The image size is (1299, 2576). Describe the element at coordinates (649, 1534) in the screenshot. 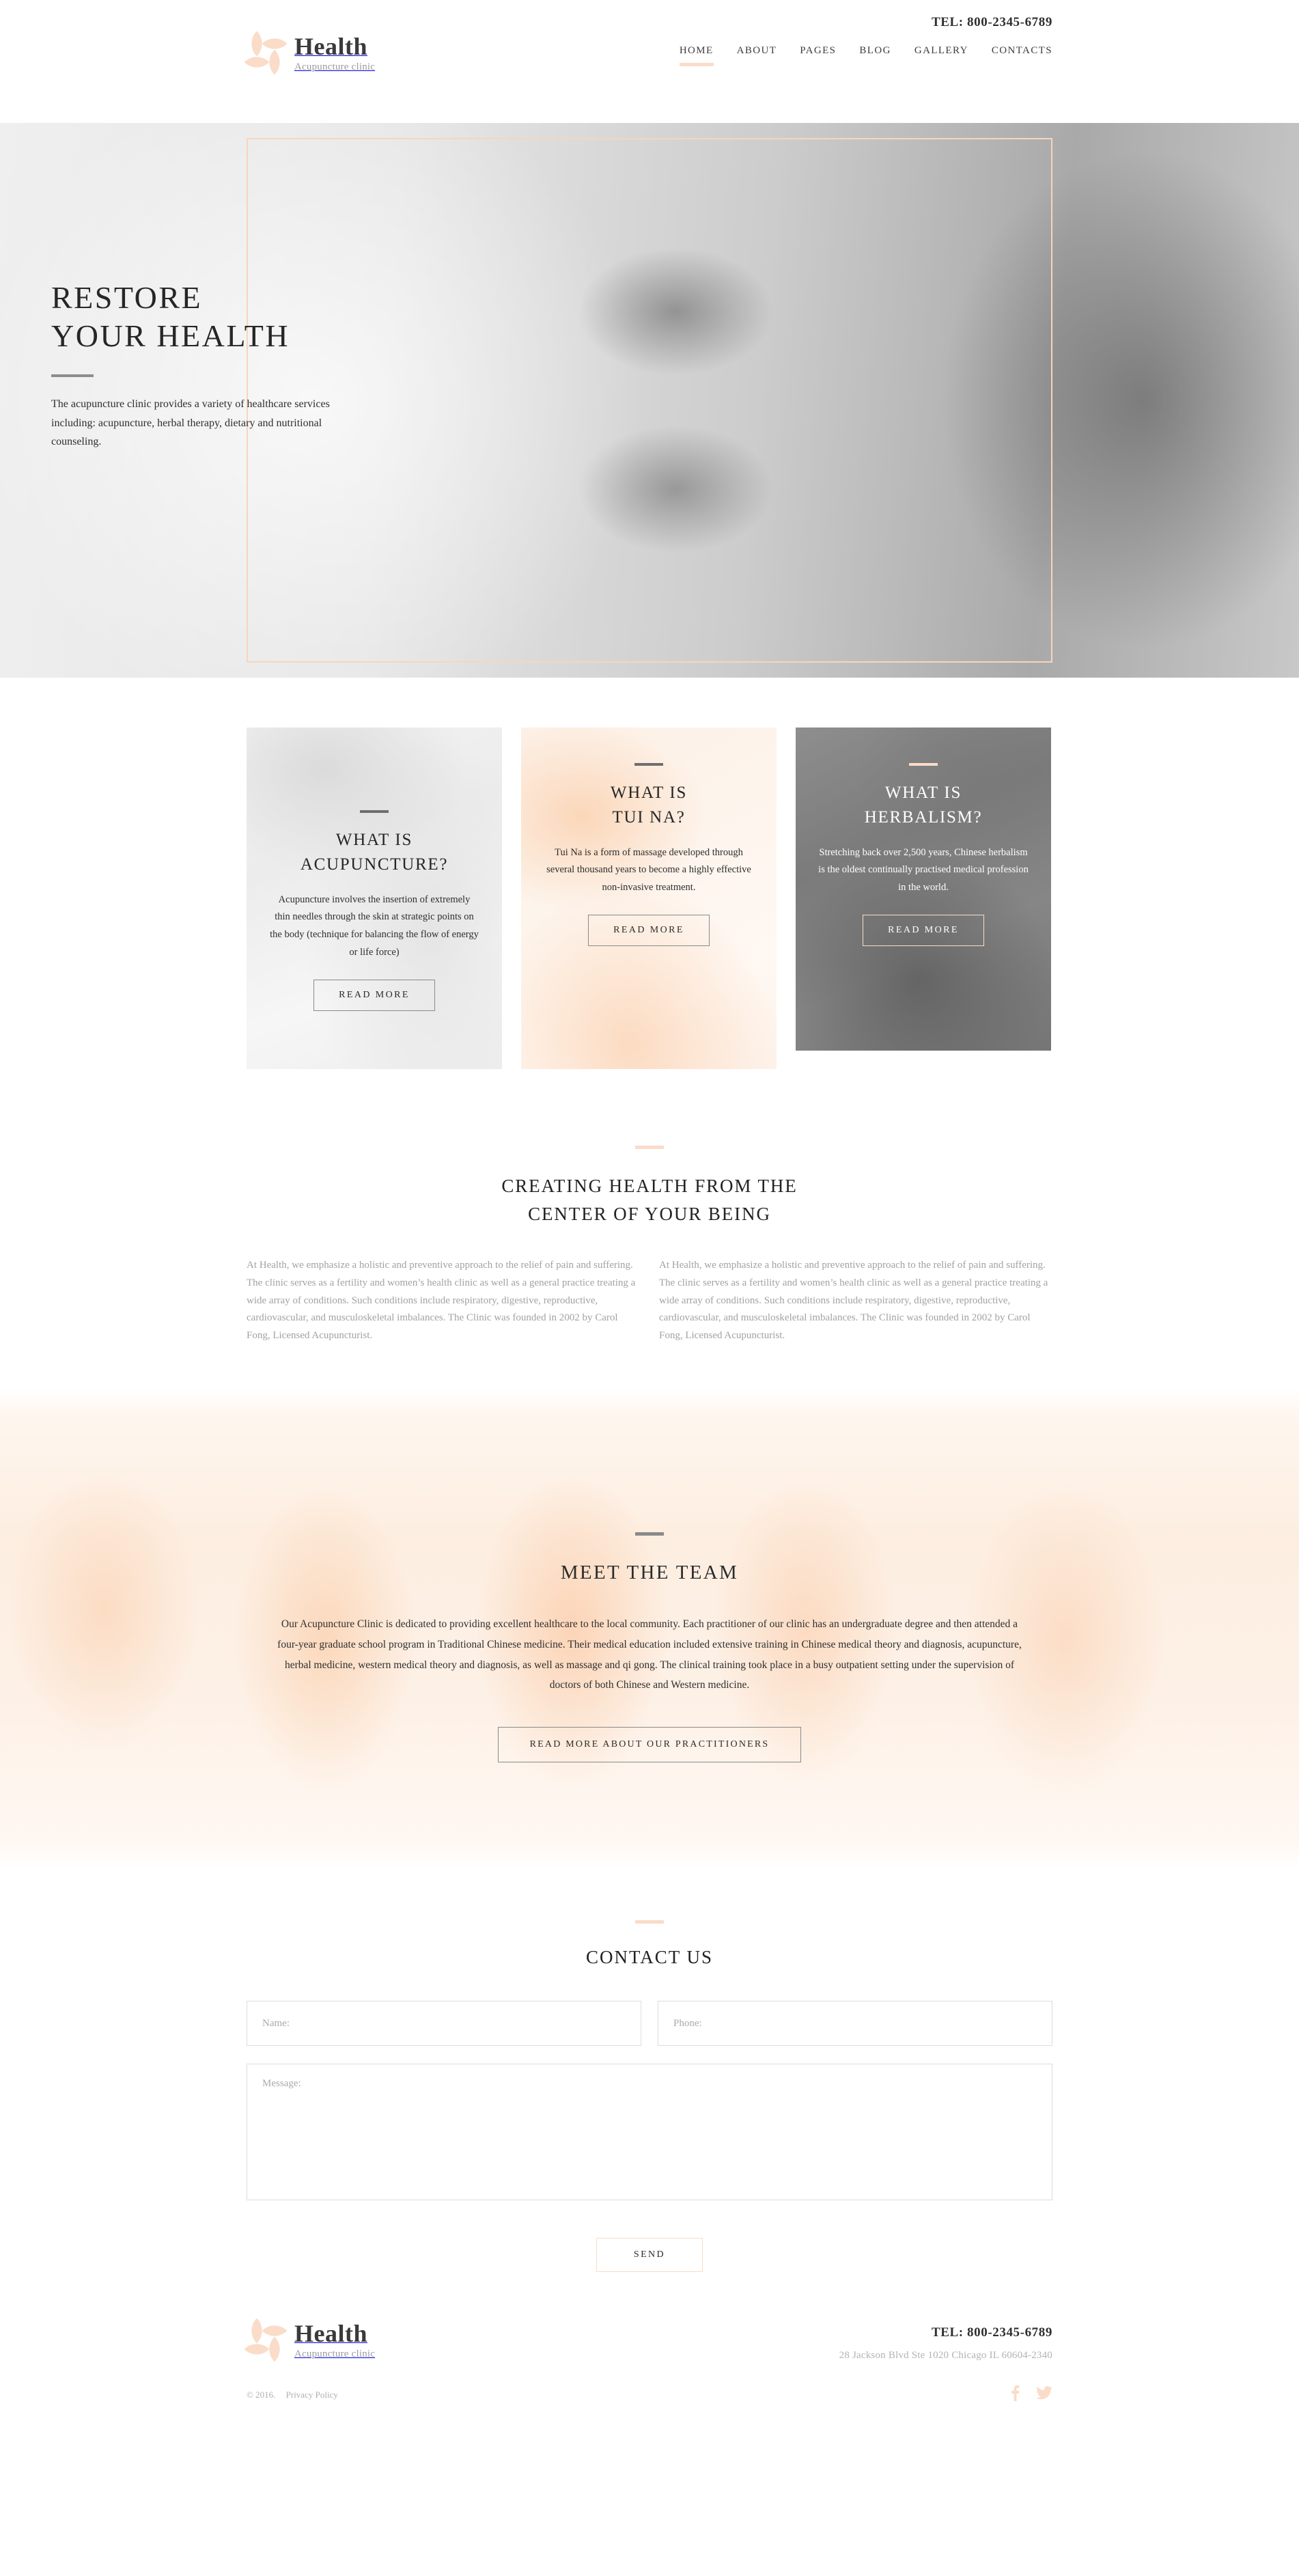

I see `team-divider` at that location.